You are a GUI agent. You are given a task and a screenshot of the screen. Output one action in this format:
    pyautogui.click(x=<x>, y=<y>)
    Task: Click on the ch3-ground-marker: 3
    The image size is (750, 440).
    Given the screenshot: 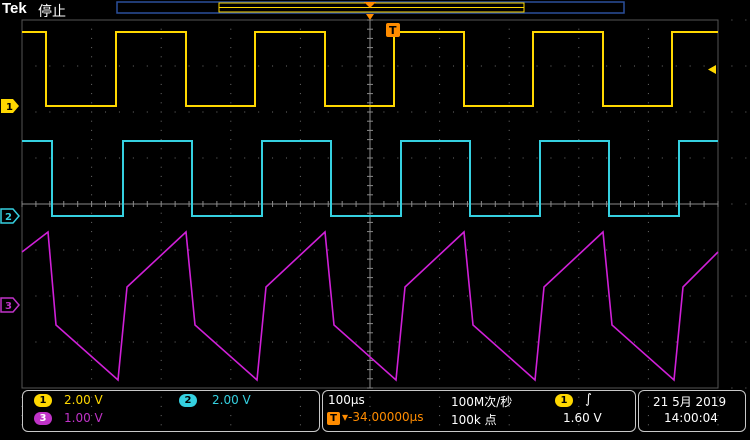 What is the action you would take?
    pyautogui.click(x=10, y=305)
    